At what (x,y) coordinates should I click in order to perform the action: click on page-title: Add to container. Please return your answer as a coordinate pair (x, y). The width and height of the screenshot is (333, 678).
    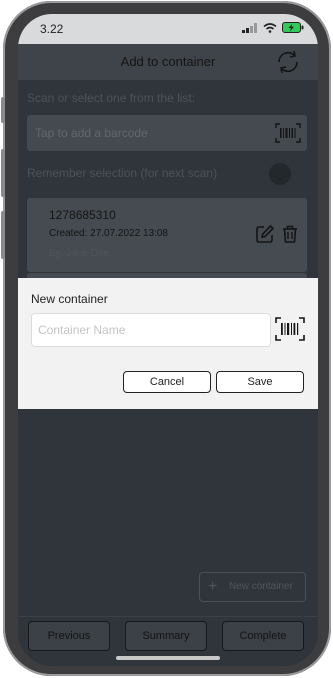
    Looking at the image, I should click on (168, 61).